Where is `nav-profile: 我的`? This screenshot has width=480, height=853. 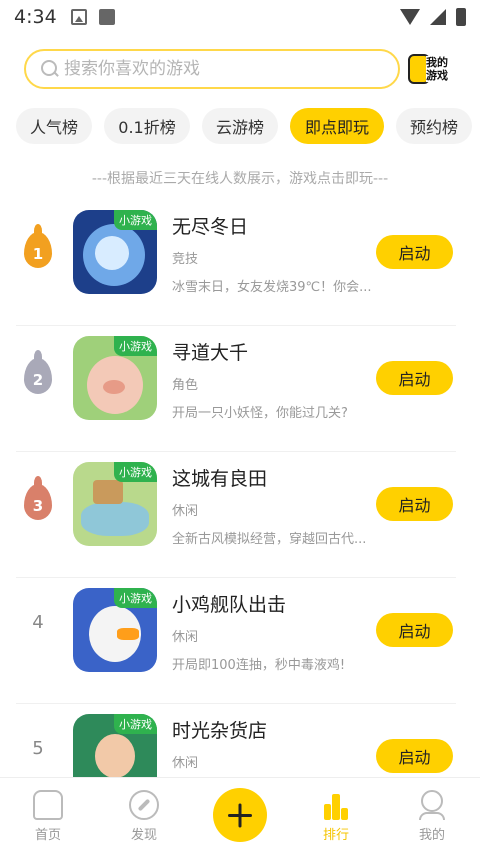 nav-profile: 我的 is located at coordinates (432, 816).